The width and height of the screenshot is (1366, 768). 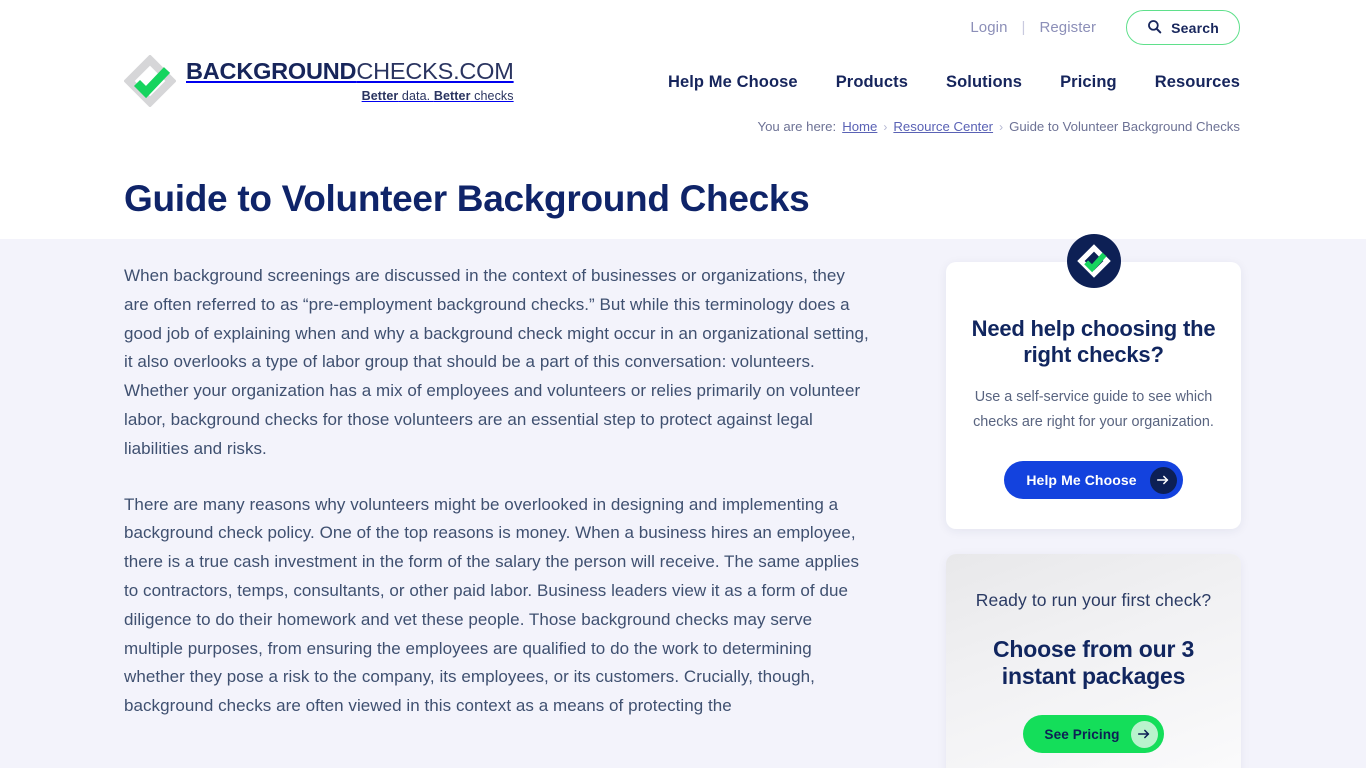 What do you see at coordinates (872, 82) in the screenshot?
I see `nav-item-products: Products` at bounding box center [872, 82].